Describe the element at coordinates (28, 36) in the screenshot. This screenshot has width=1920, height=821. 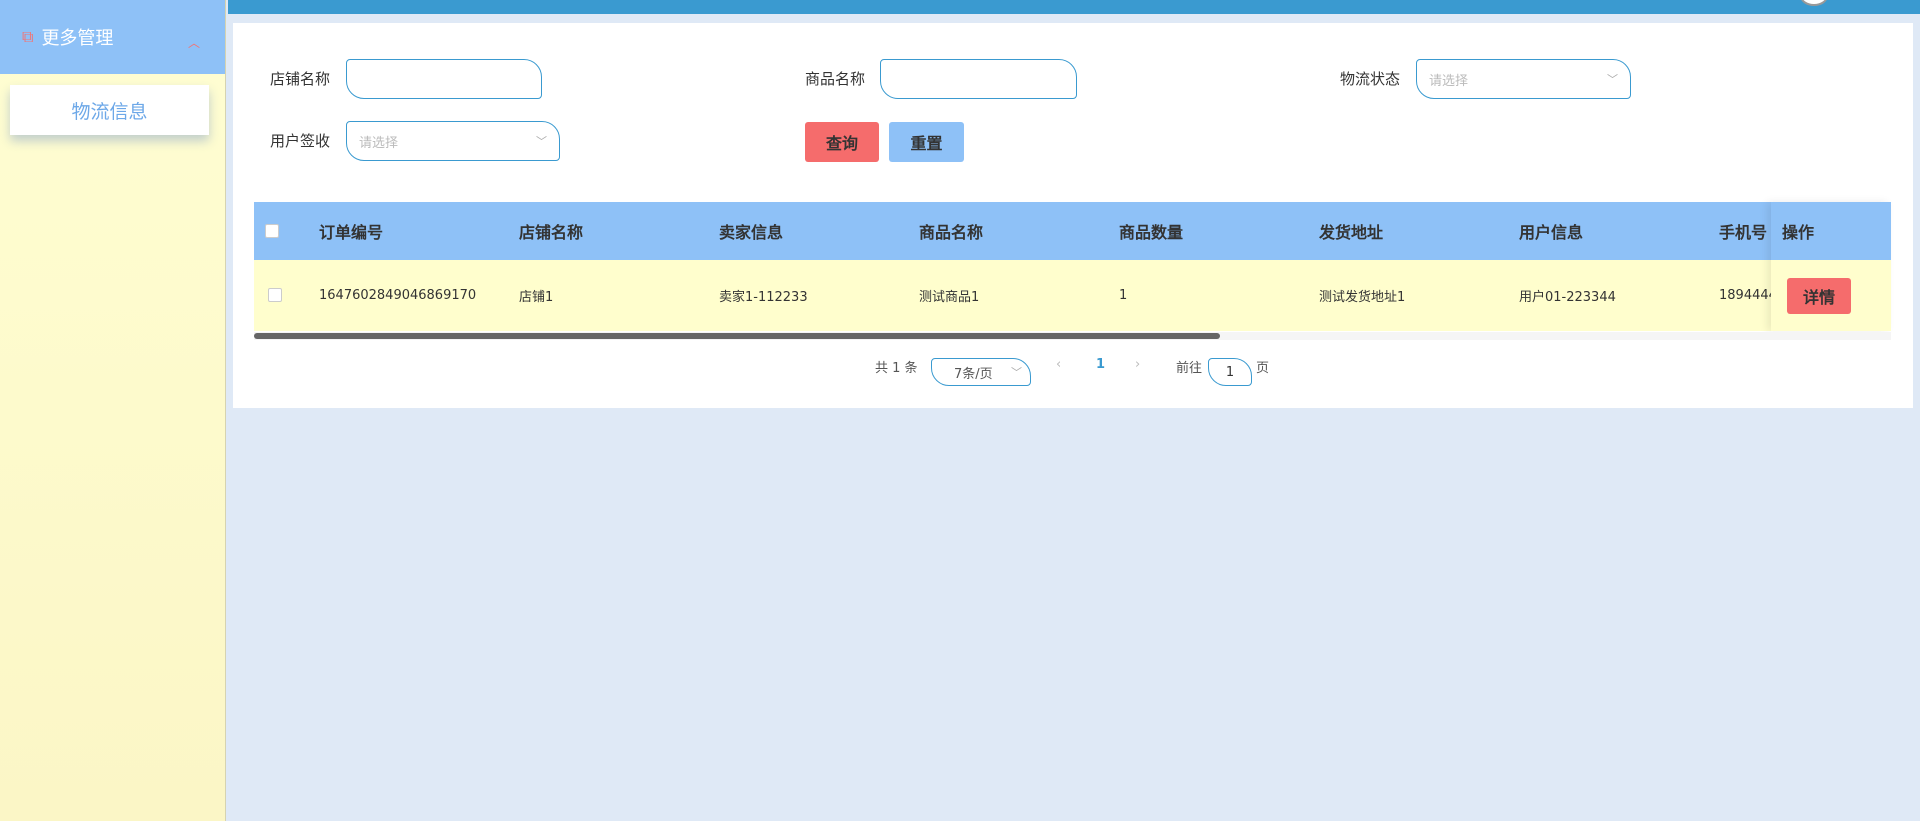
I see `copy-icon: ⧉` at that location.